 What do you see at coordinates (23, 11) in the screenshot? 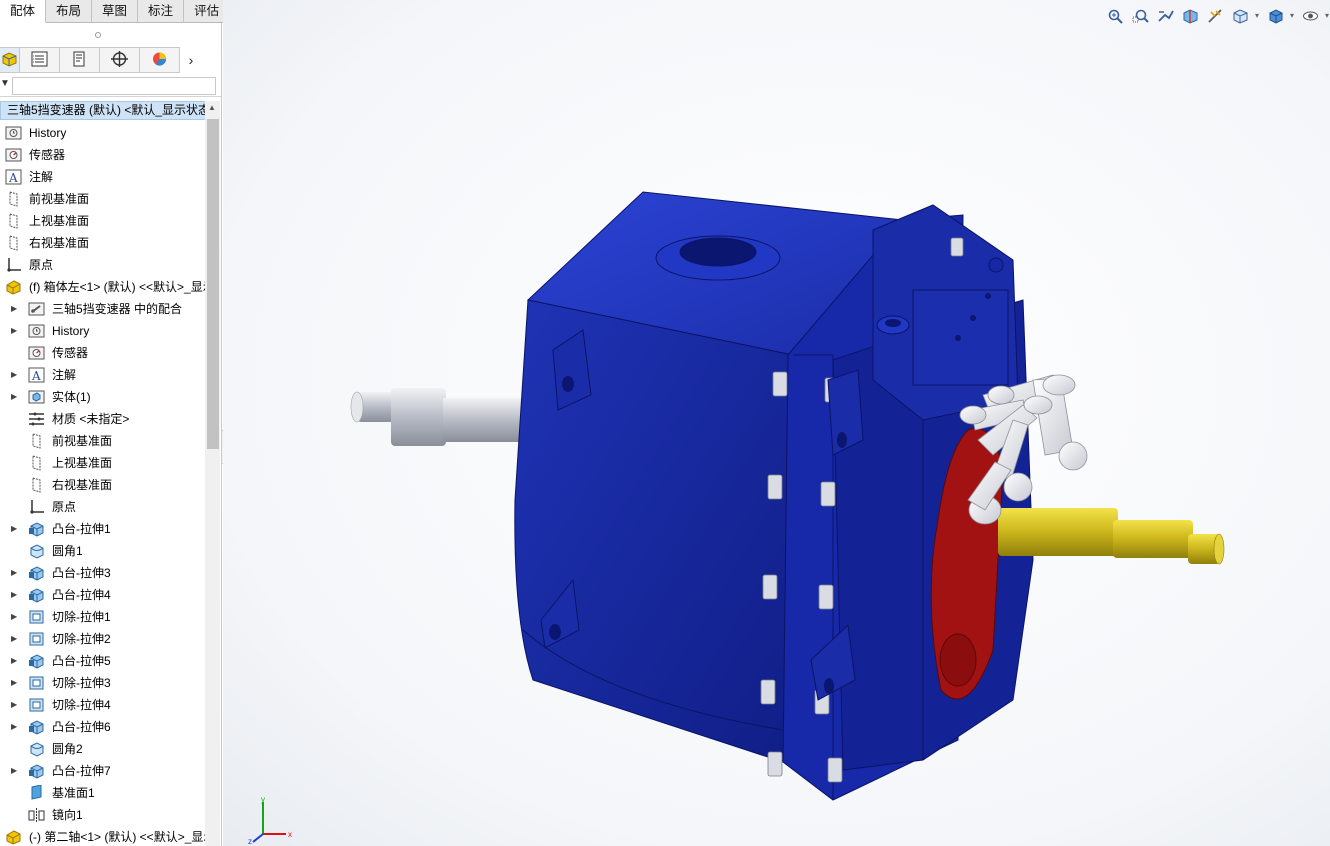
I see `ribbon-tab: 配体` at bounding box center [23, 11].